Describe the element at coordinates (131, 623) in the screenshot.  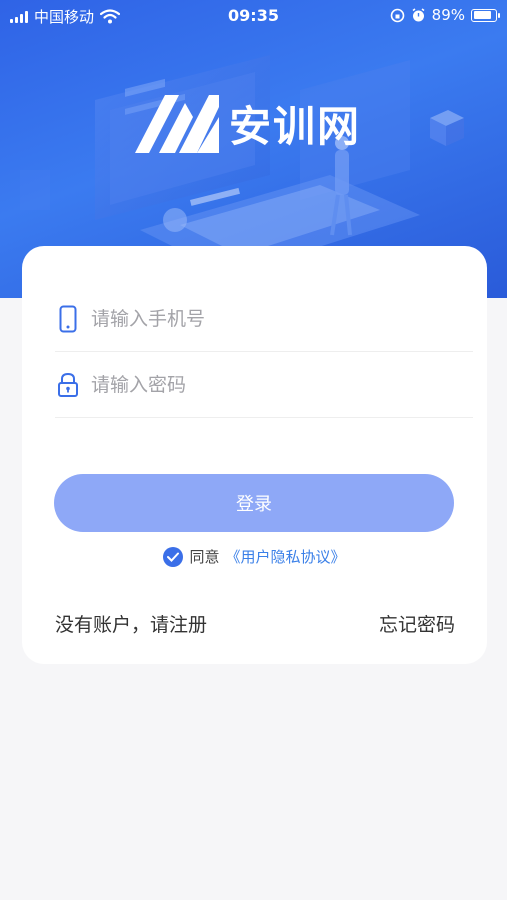
I see `register-link: 没有账户，请注册` at that location.